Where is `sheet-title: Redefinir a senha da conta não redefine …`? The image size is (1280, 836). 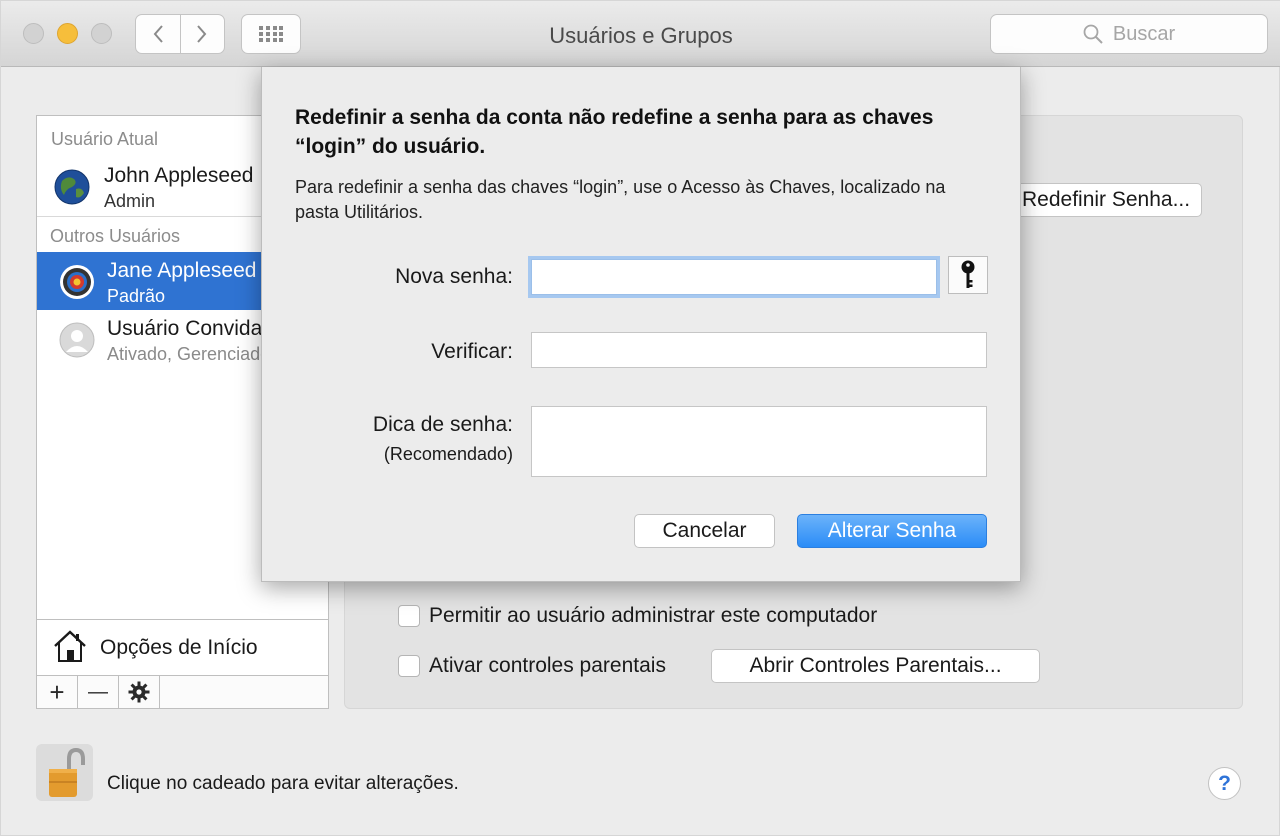 sheet-title: Redefinir a senha da conta não redefine … is located at coordinates (614, 132).